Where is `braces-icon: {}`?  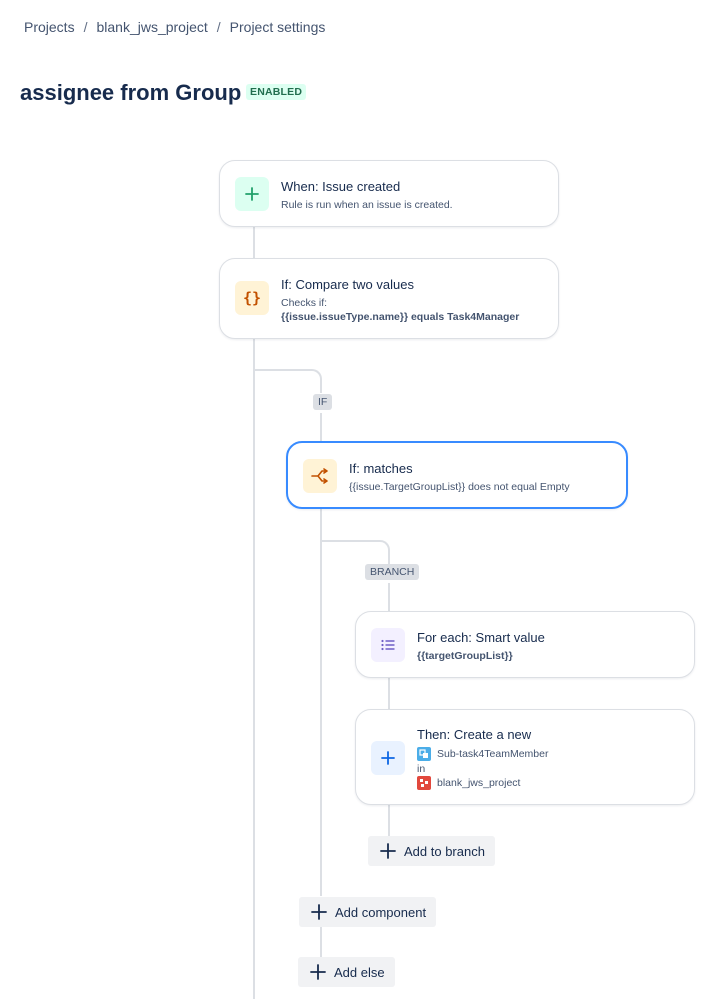 braces-icon: {} is located at coordinates (252, 298).